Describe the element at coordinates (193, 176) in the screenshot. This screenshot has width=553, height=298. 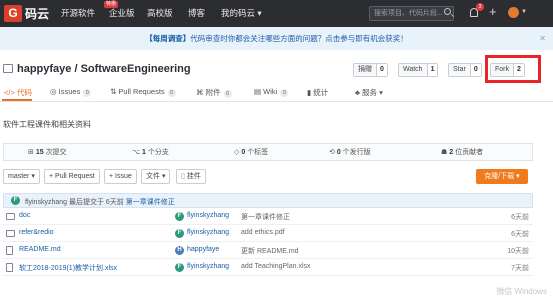
I see `widget-label: 挂件` at that location.